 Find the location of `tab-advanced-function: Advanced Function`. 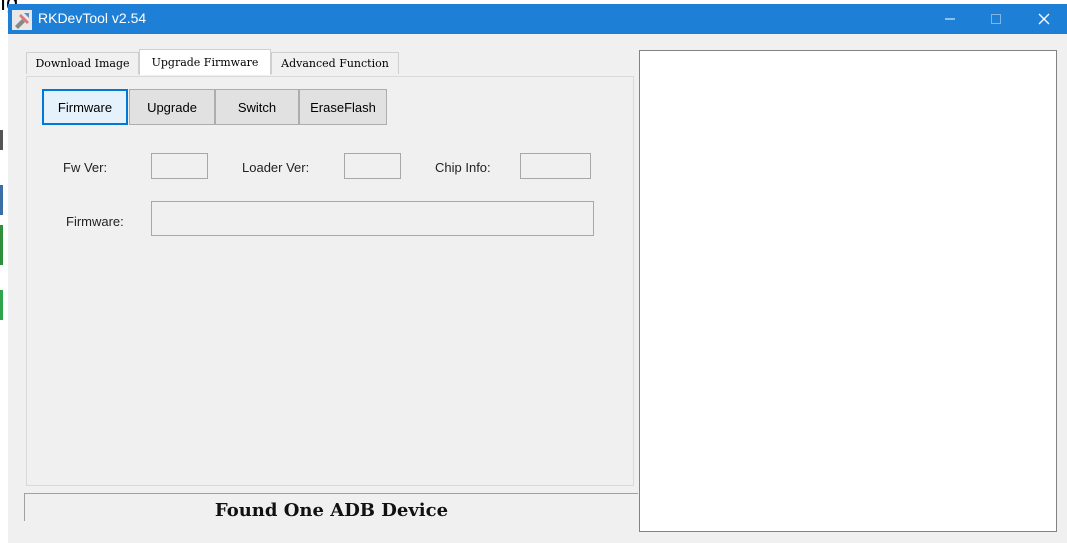

tab-advanced-function: Advanced Function is located at coordinates (335, 63).